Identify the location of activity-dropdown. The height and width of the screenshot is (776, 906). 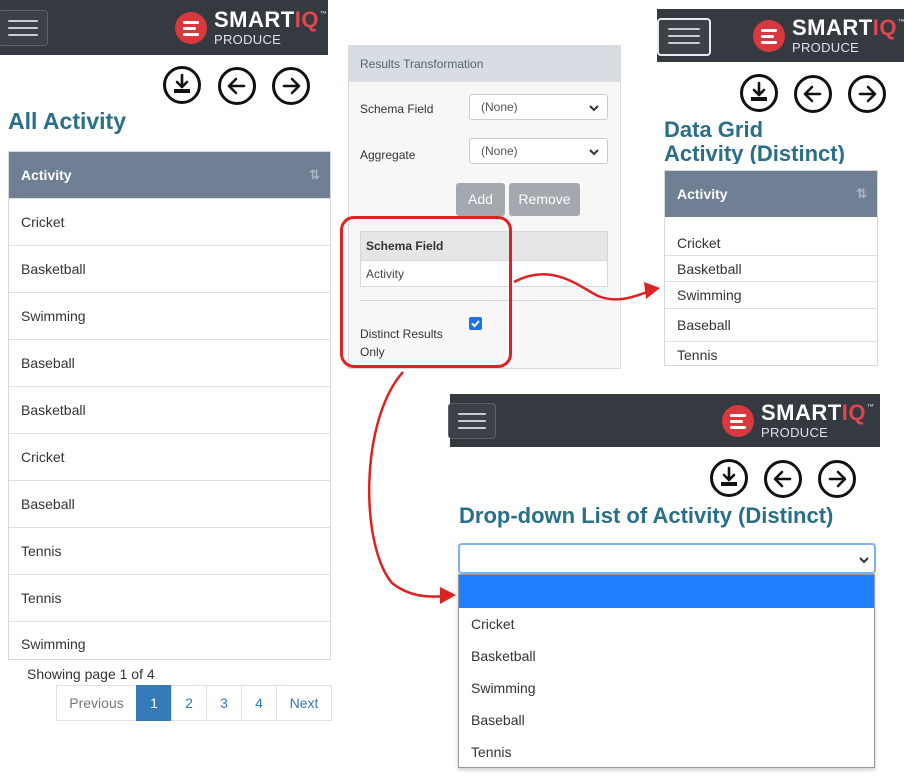
(667, 558).